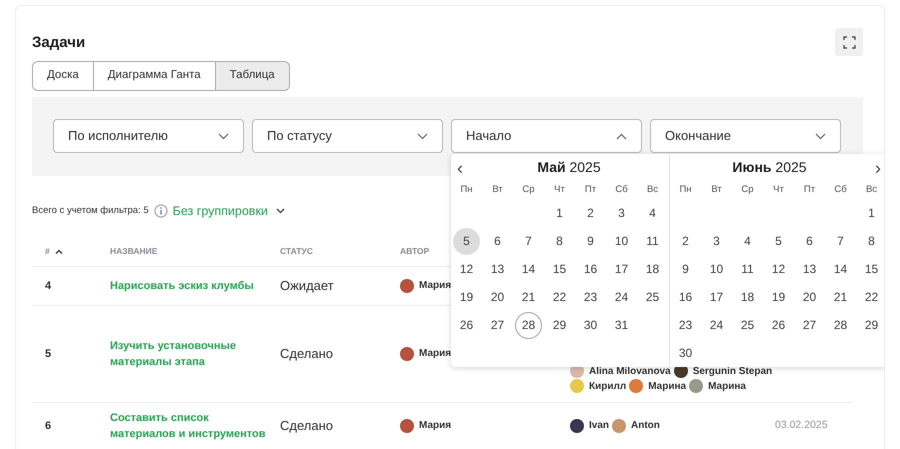  What do you see at coordinates (59, 43) in the screenshot?
I see `page-title: Задачи` at bounding box center [59, 43].